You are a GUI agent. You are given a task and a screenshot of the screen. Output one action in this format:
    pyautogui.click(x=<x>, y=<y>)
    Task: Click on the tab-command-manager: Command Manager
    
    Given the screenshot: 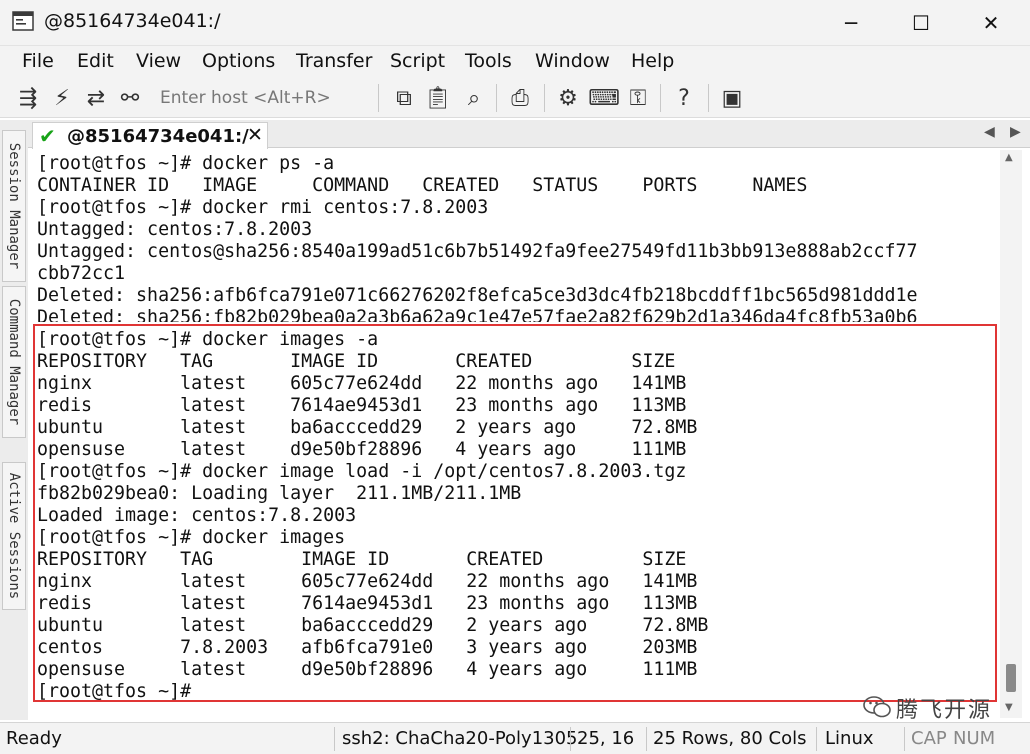 What is the action you would take?
    pyautogui.click(x=14, y=362)
    